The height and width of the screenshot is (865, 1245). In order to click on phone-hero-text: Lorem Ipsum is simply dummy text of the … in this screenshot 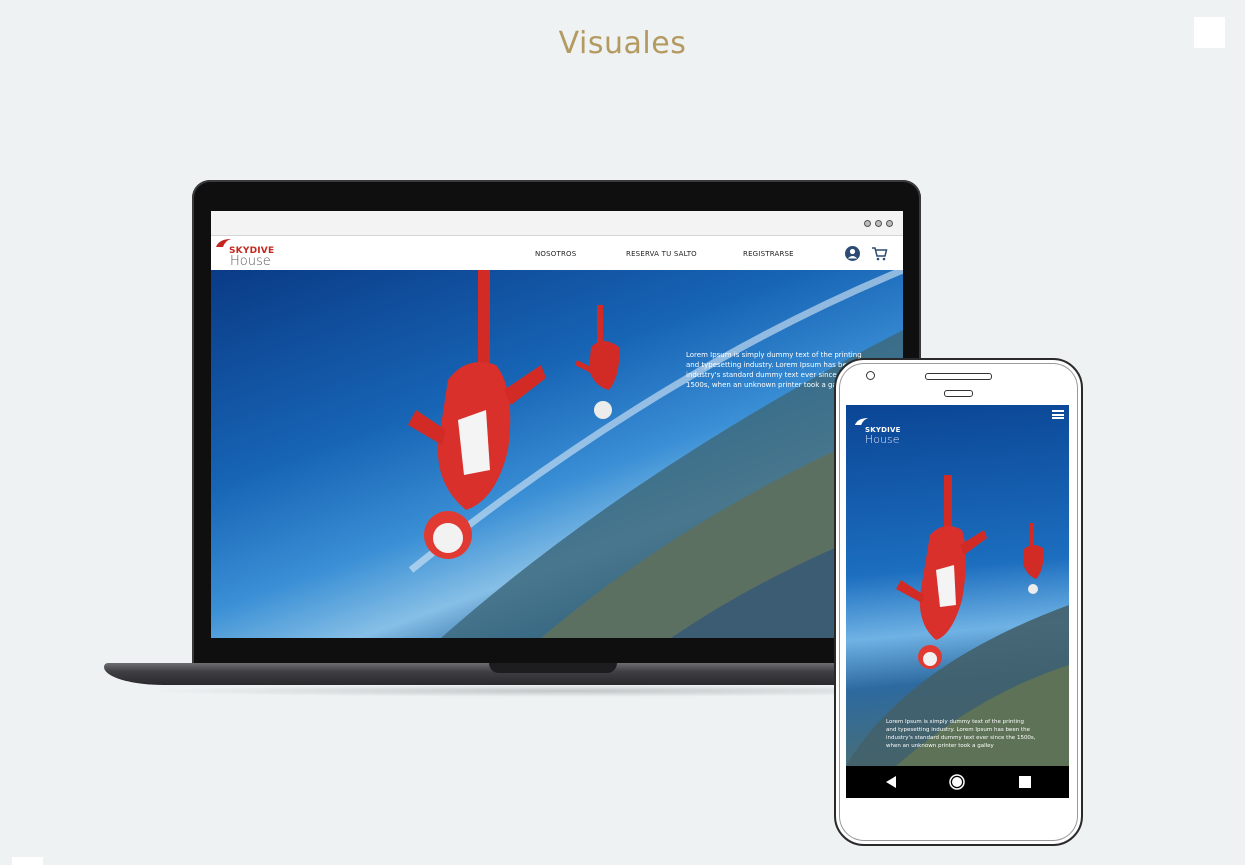, I will do `click(961, 734)`.